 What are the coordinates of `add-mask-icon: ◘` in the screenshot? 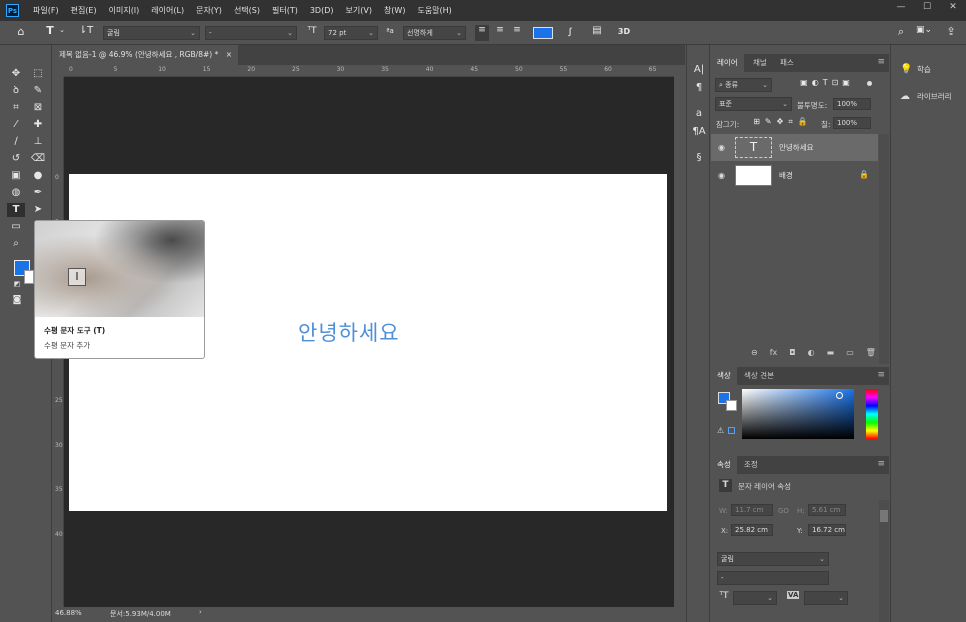 It's located at (792, 352).